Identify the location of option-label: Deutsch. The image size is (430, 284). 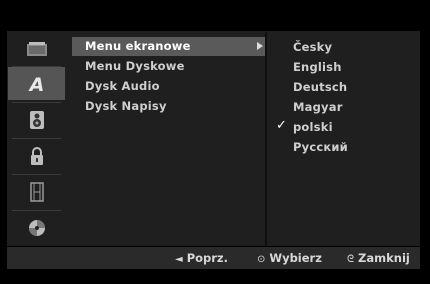
(320, 87).